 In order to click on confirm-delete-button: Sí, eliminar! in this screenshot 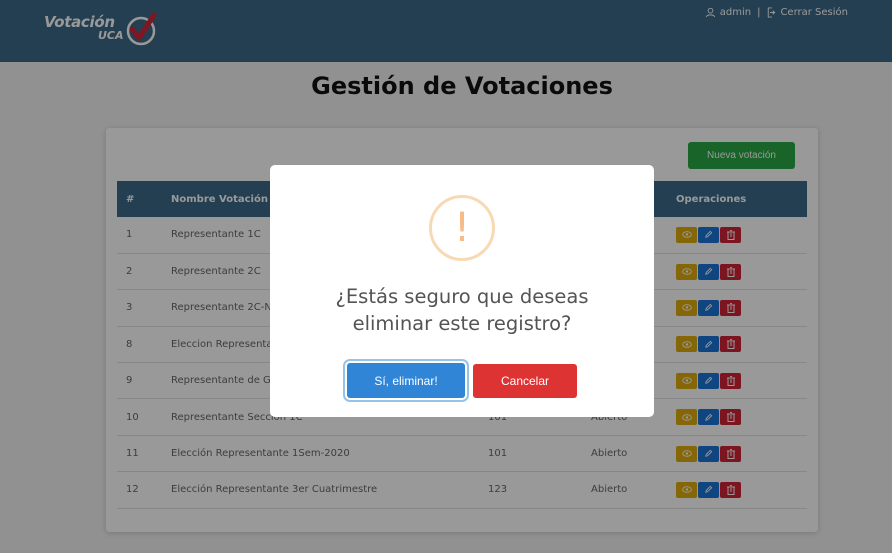, I will do `click(406, 380)`.